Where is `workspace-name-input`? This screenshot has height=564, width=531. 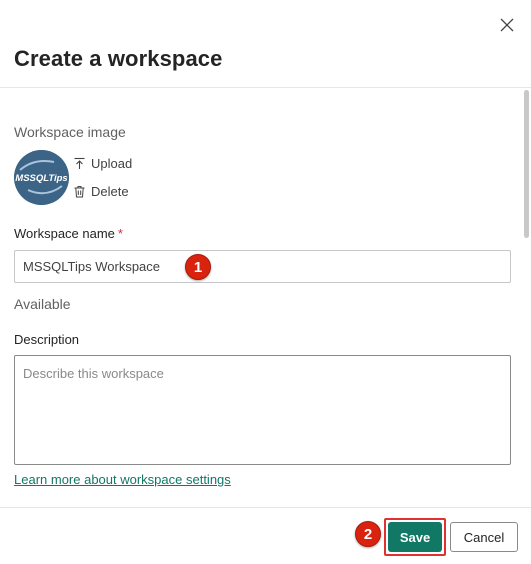 workspace-name-input is located at coordinates (262, 266).